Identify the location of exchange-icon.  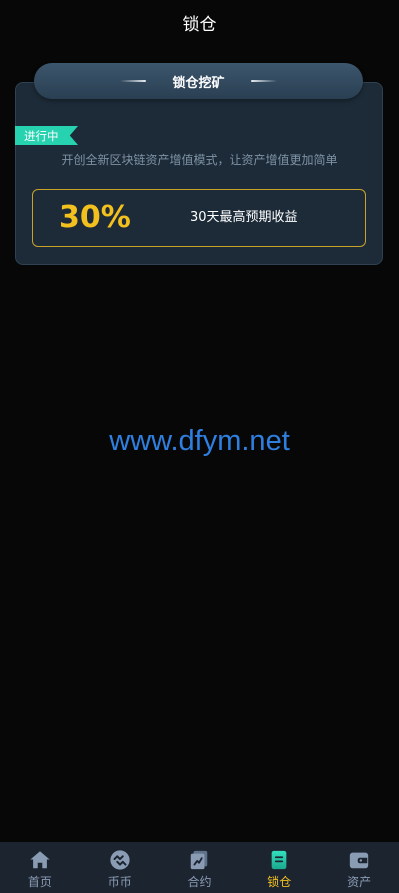
(120, 860).